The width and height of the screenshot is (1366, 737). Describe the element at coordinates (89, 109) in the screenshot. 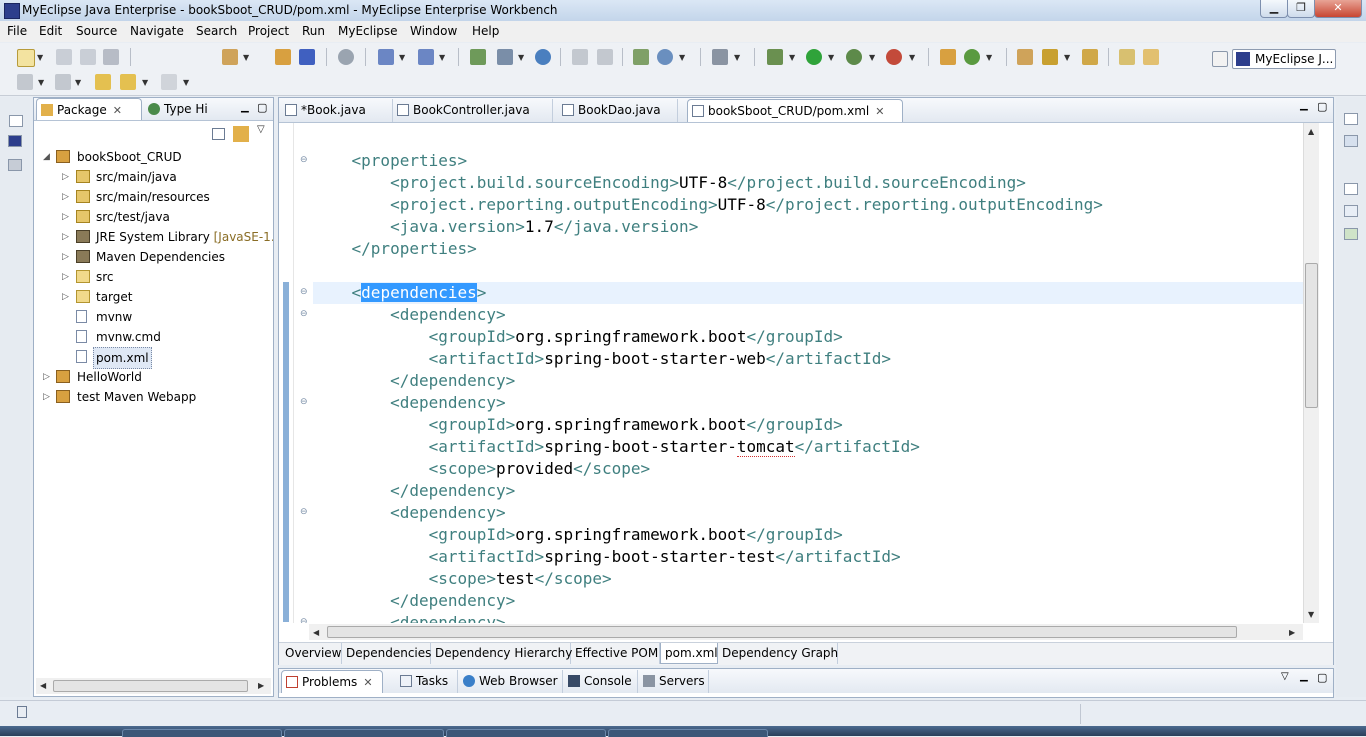

I see `tab-package-explorer: Package ✕` at that location.